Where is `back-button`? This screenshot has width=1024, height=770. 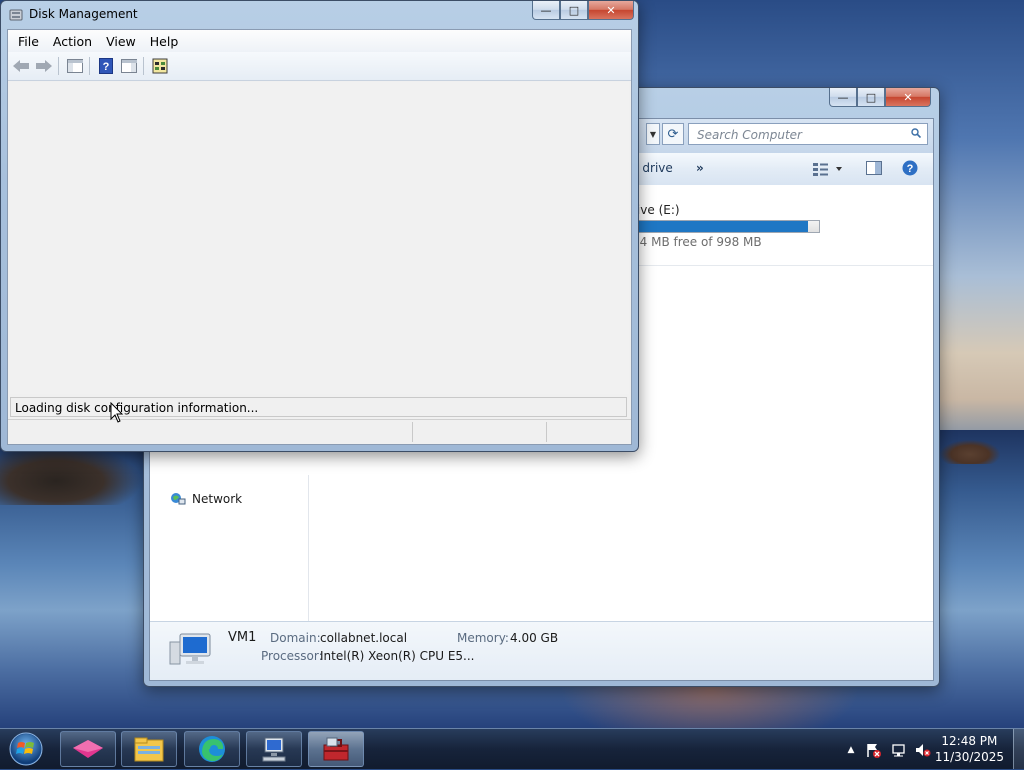
back-button is located at coordinates (21, 66).